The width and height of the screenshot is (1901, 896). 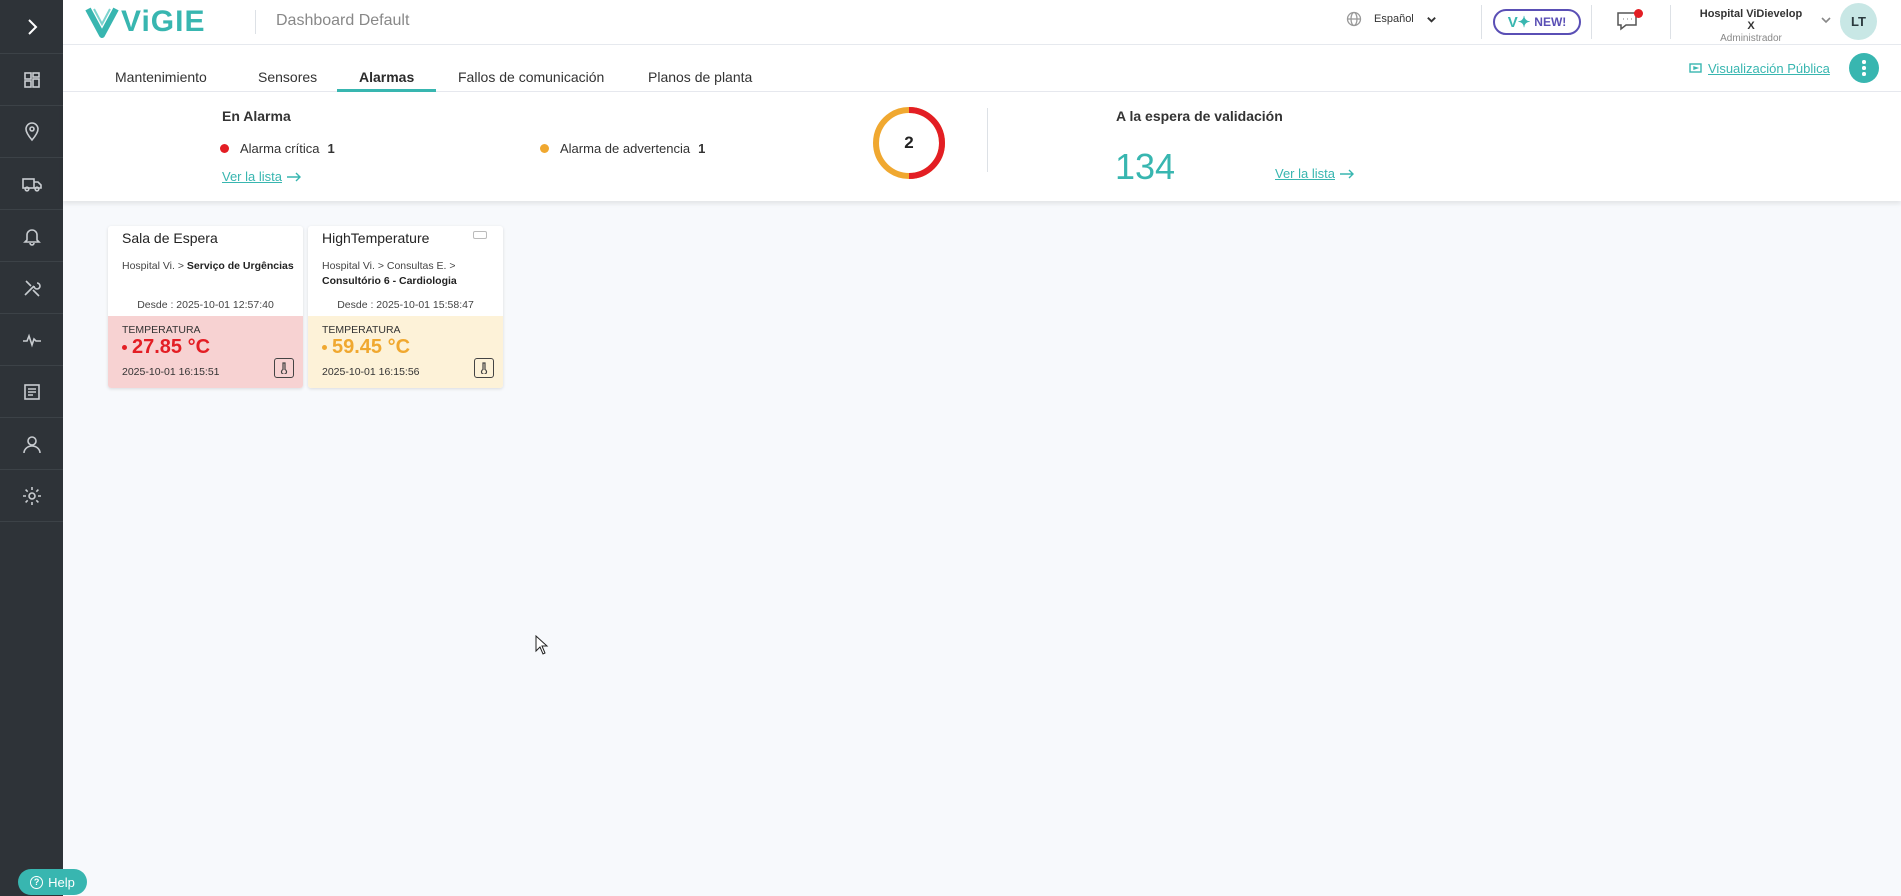 I want to click on tab-mantenimiento: Mantenimiento, so click(x=161, y=77).